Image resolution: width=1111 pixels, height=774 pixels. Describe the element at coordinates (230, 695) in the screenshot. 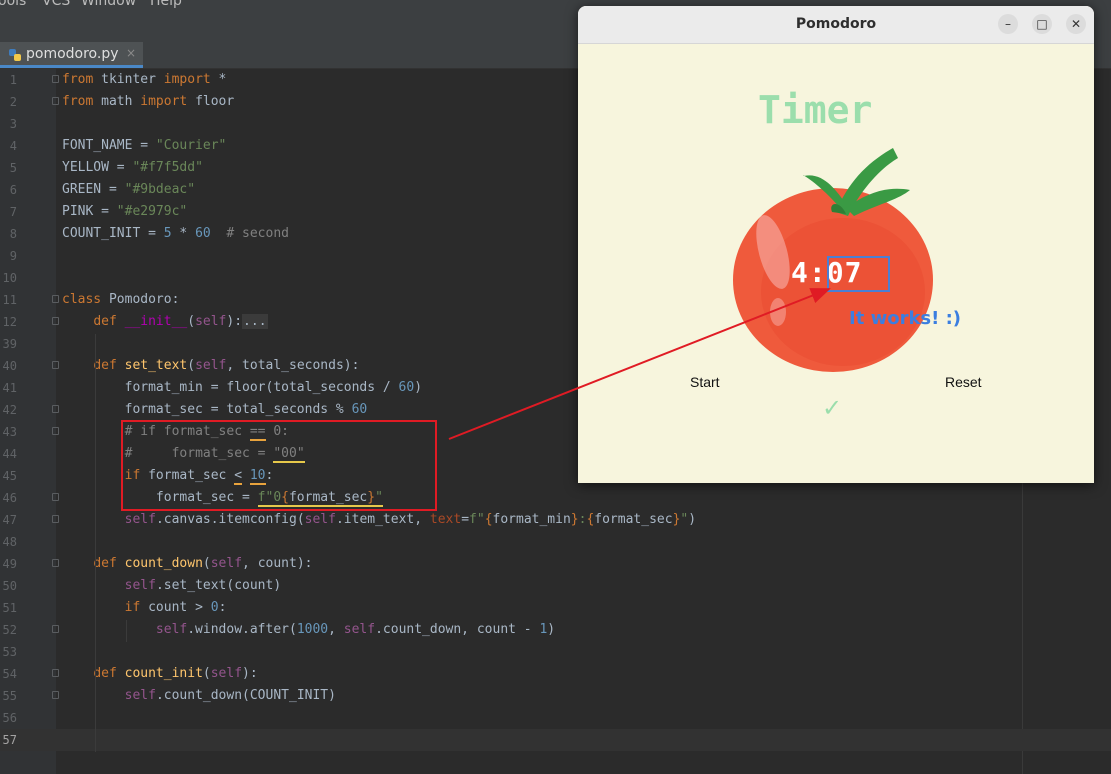

I see `code-text: self.count_down(COUNT_INIT)` at that location.